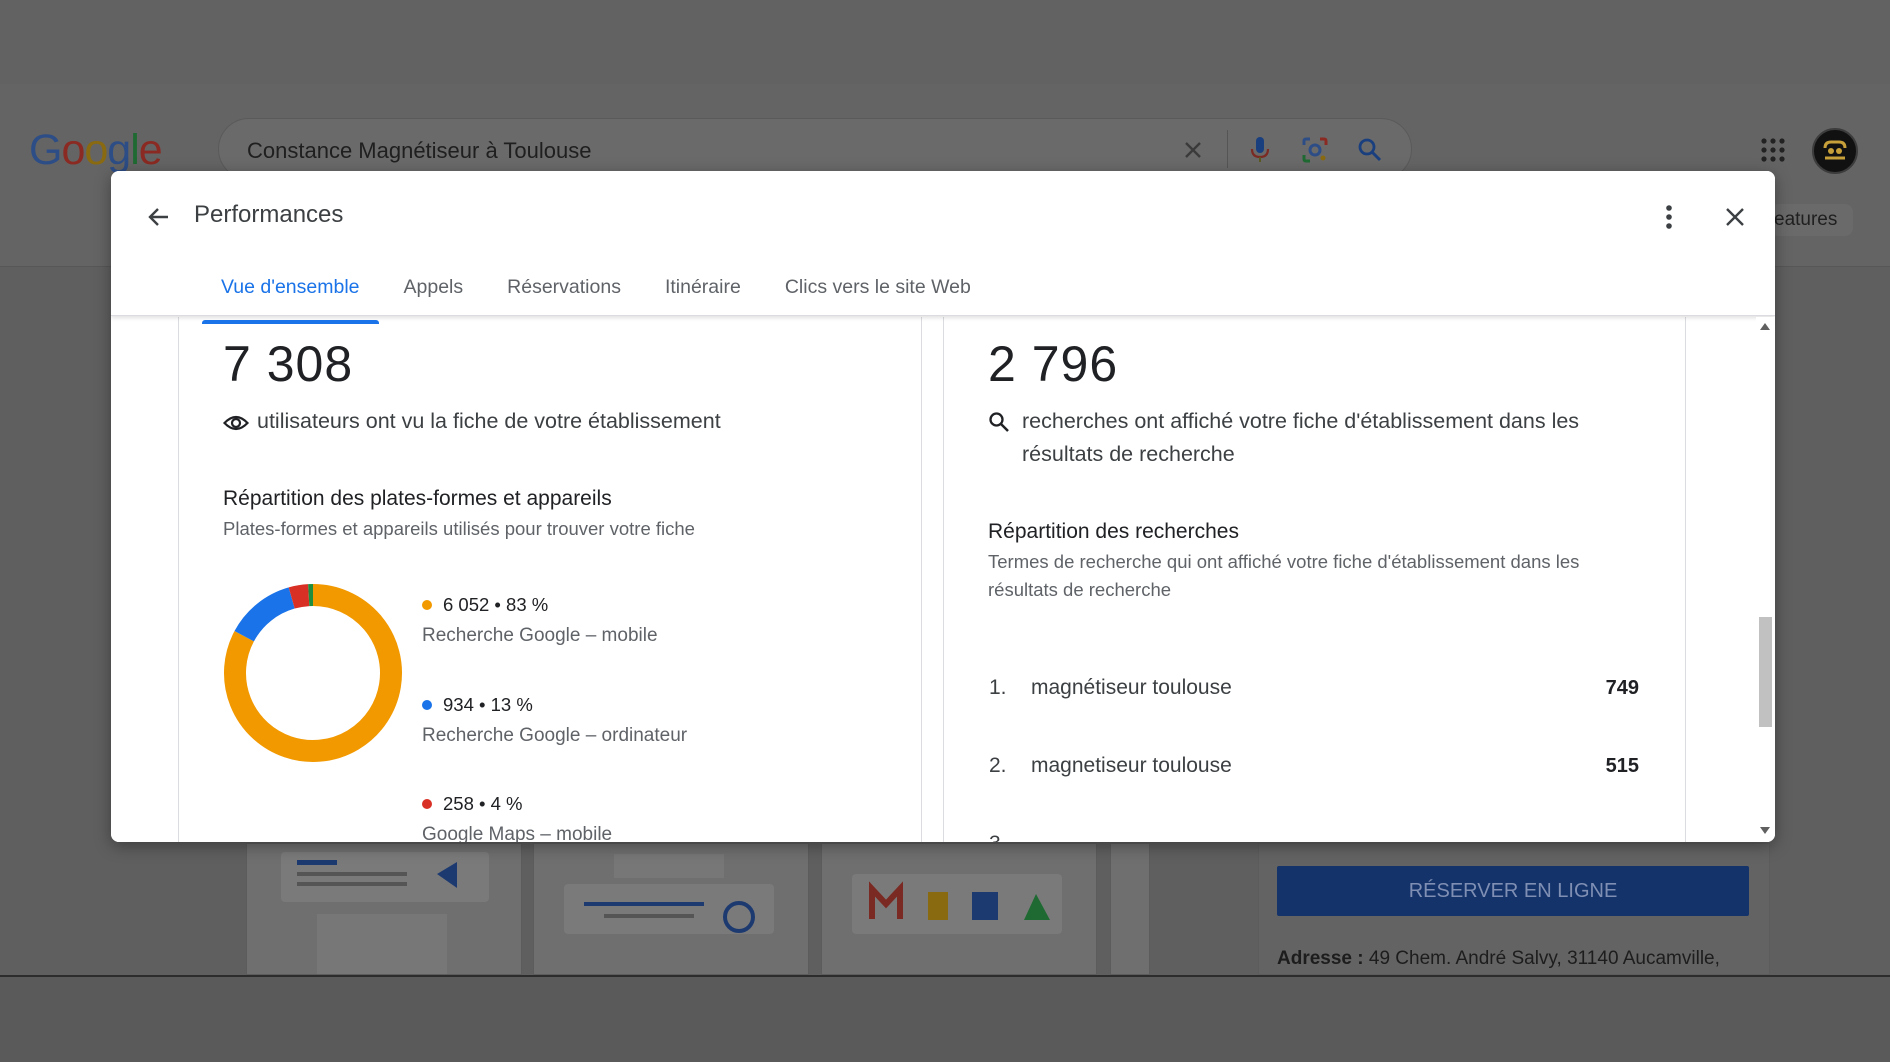  Describe the element at coordinates (1315, 150) in the screenshot. I see `lens-camera-icon` at that location.